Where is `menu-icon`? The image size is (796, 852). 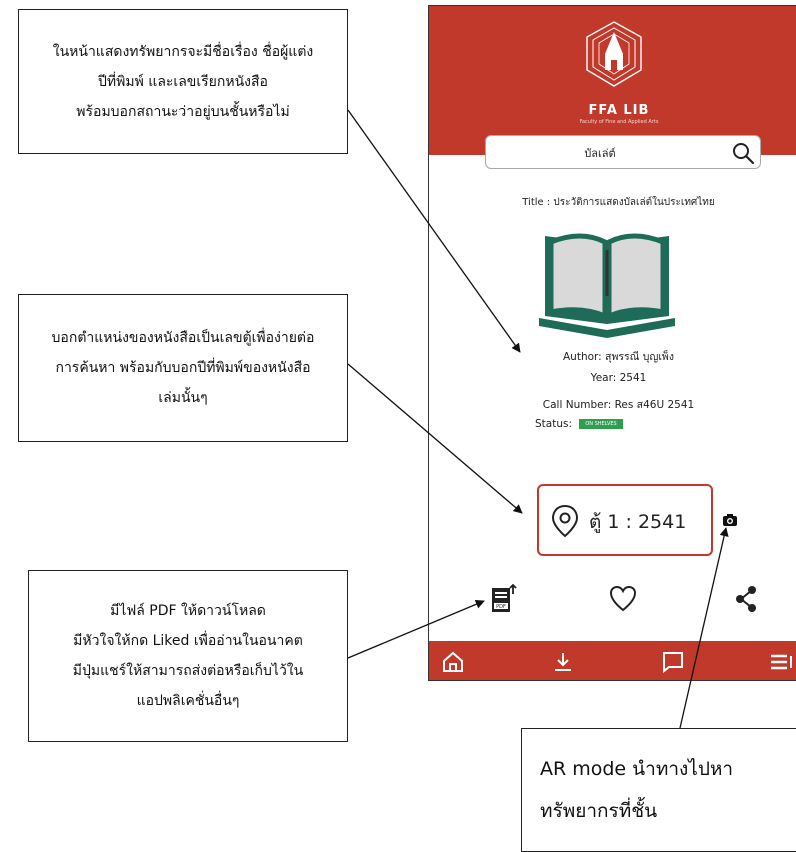
menu-icon is located at coordinates (781, 662).